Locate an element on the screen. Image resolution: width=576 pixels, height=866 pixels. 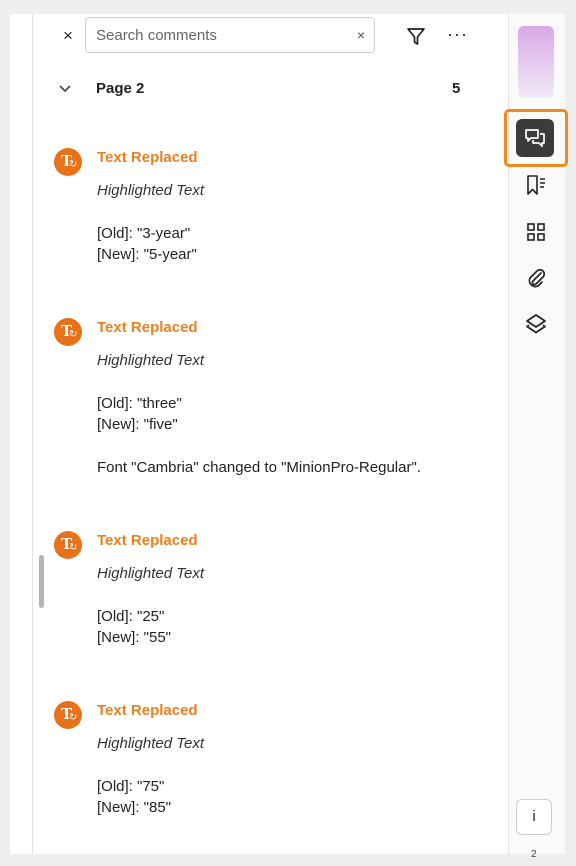
more-options-icon: ··· is located at coordinates (457, 34).